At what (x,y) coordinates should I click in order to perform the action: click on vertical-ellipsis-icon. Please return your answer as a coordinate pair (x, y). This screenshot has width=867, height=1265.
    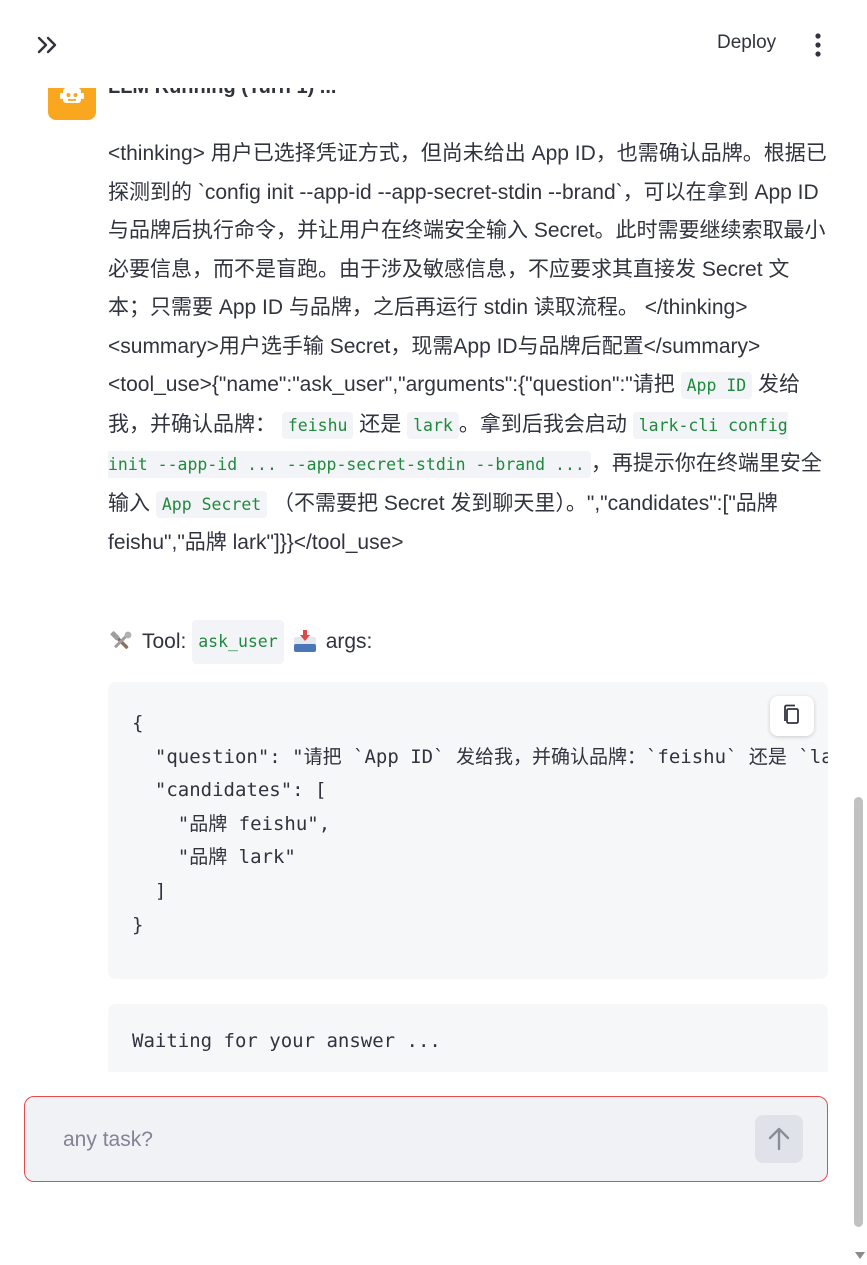
    Looking at the image, I should click on (818, 45).